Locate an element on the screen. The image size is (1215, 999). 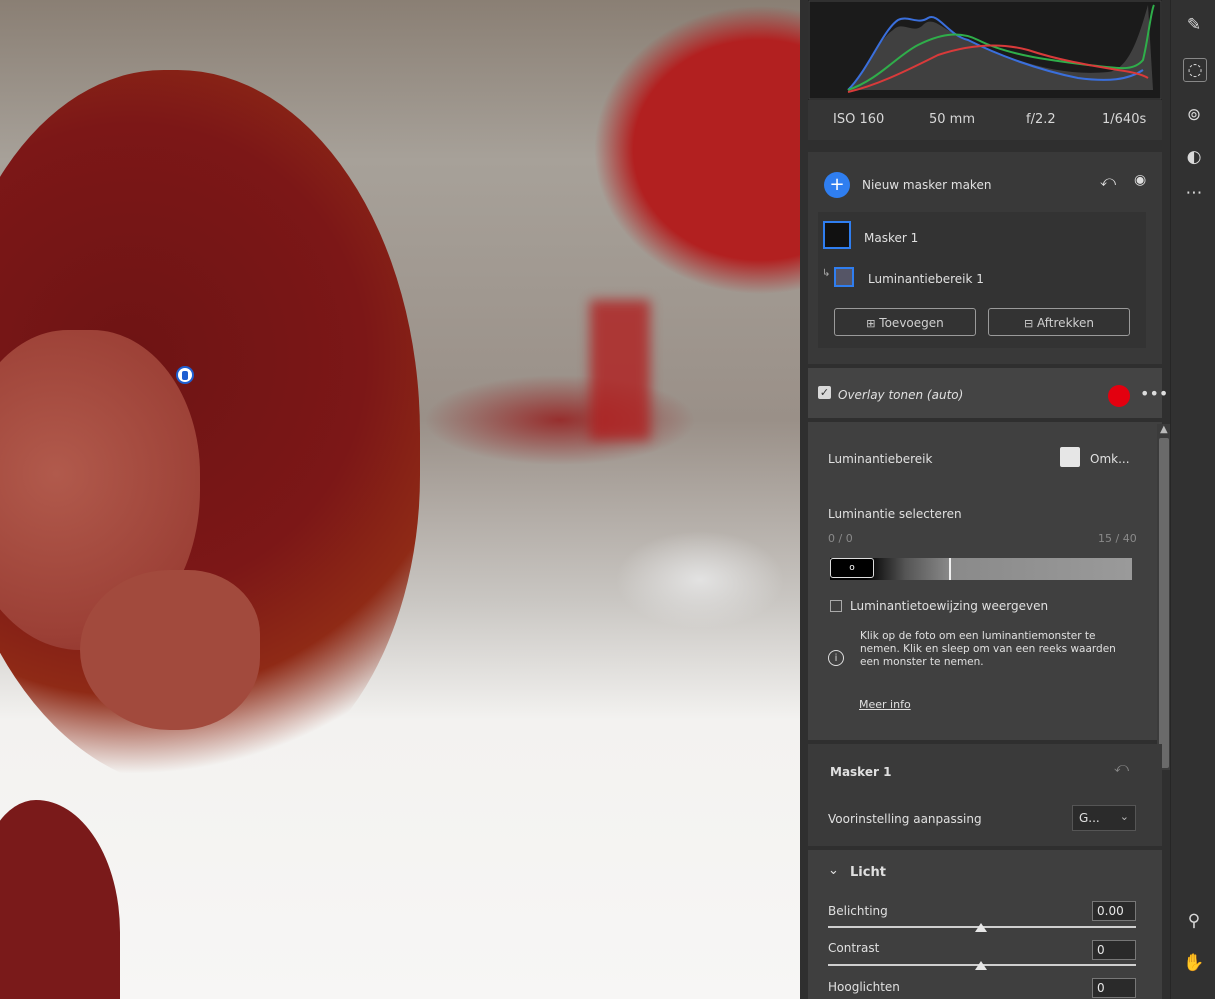
scroll-up-icon: ▲ is located at coordinates (1164, 429).